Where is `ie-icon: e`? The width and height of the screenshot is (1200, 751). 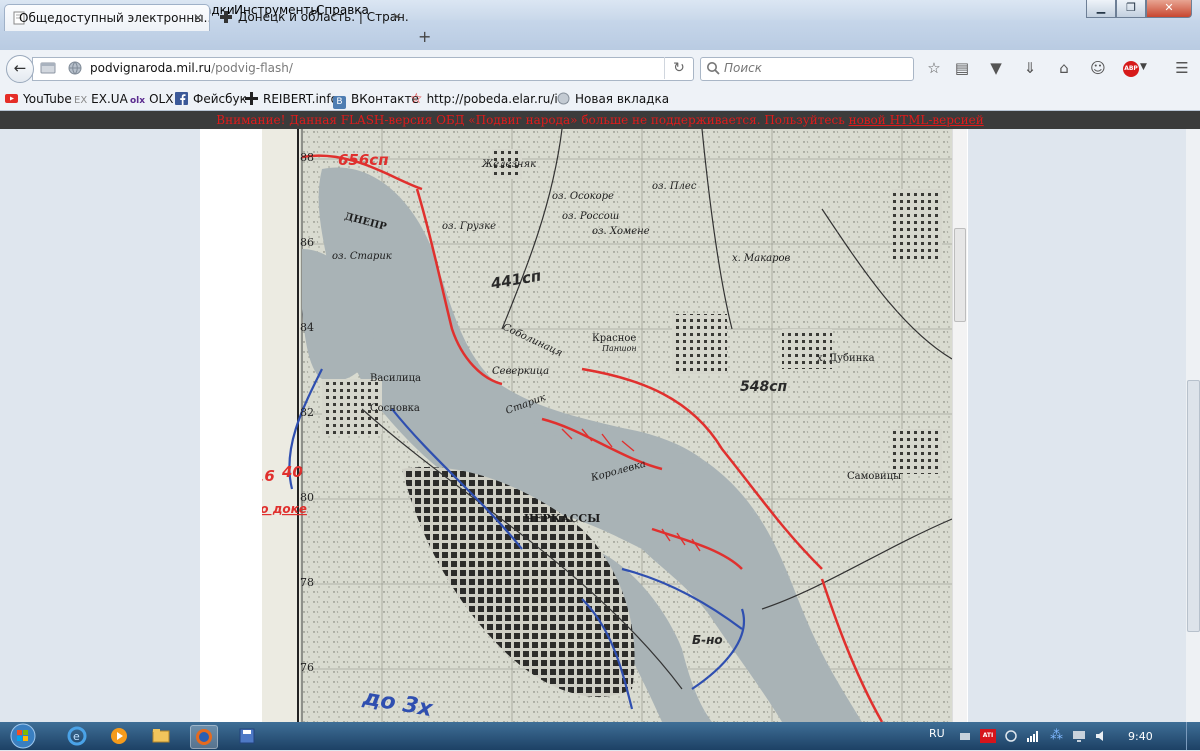 ie-icon: e is located at coordinates (77, 736).